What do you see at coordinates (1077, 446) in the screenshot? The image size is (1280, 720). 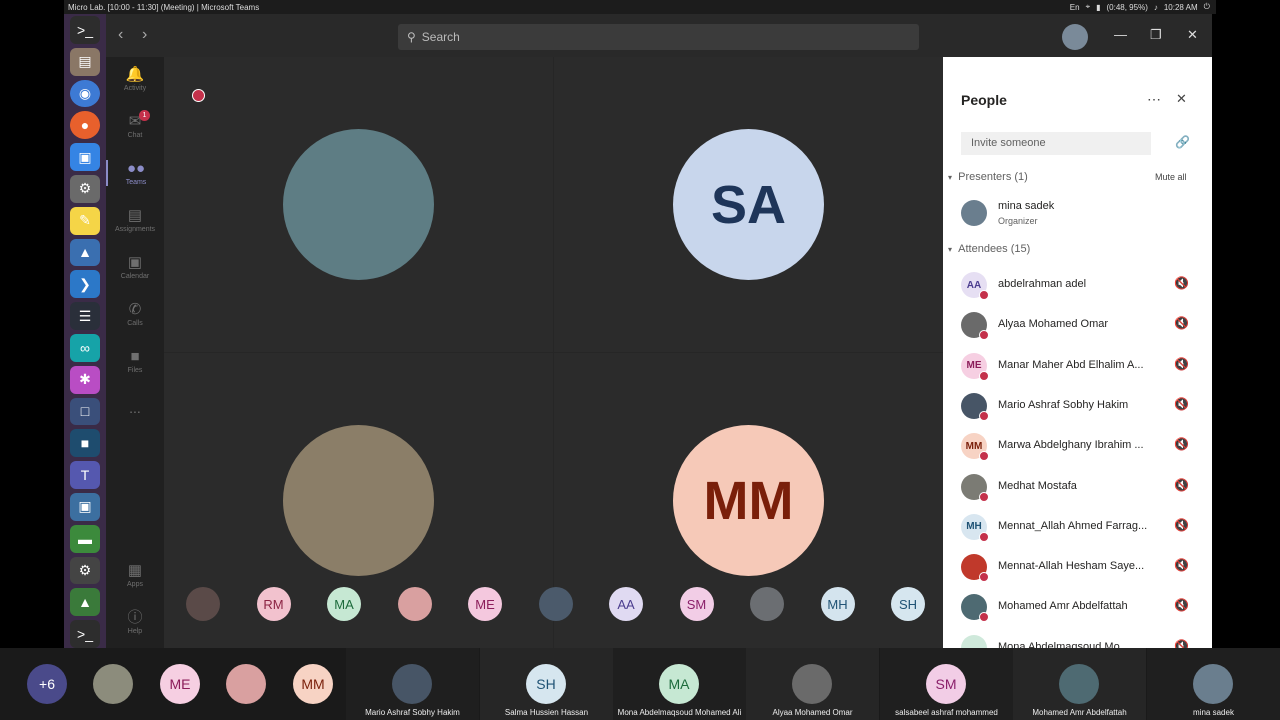 I see `attendee-row: MM Marwa Abdelghany Ibrahim ... 🔇` at bounding box center [1077, 446].